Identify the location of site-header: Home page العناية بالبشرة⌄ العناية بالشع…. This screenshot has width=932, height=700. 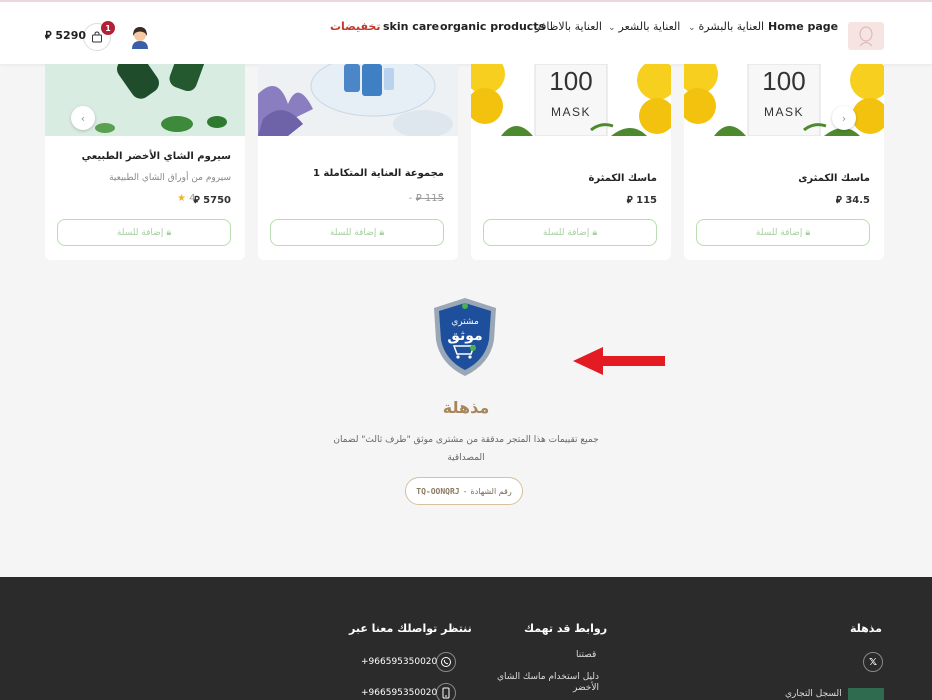
(466, 32).